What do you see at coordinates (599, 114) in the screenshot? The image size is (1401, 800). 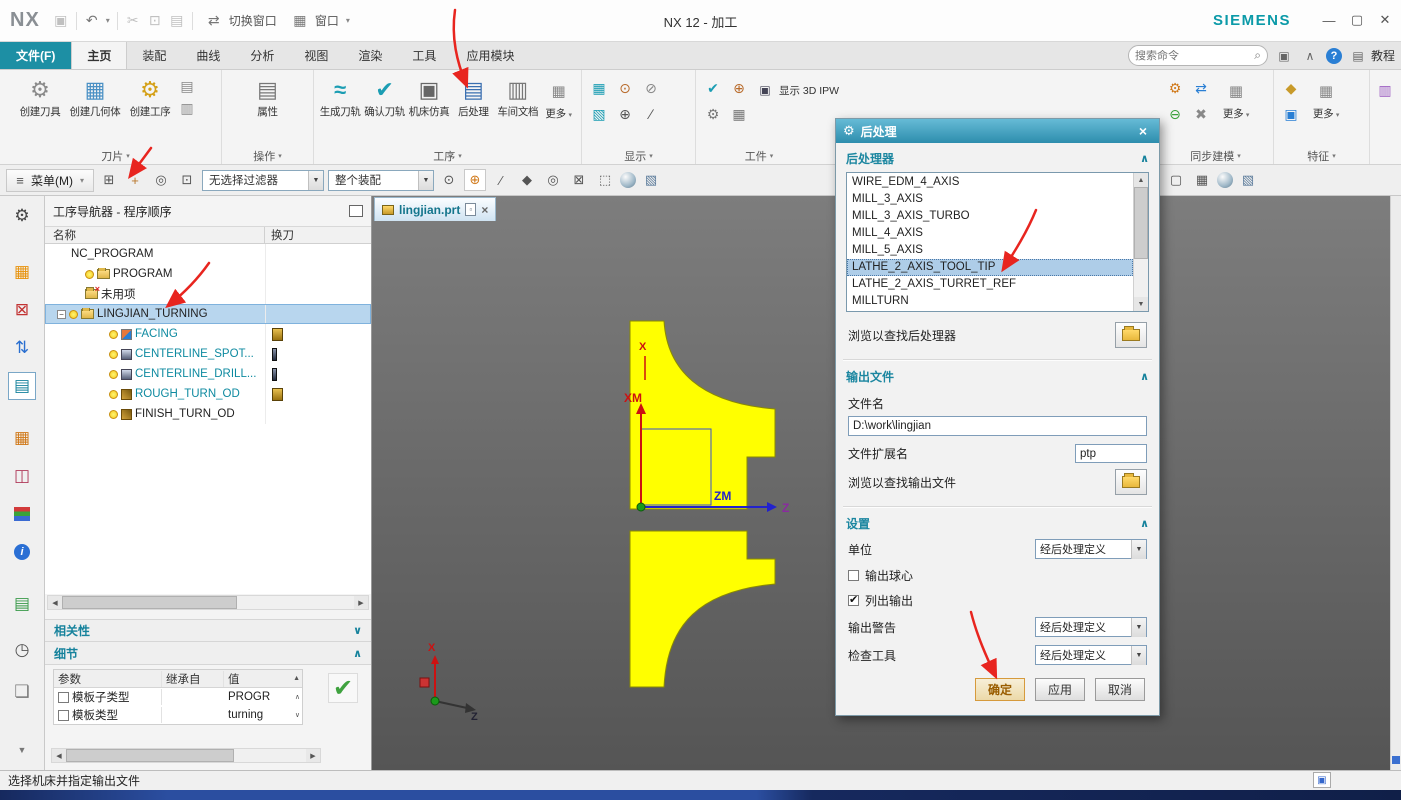 I see `display-layer-icon: ▧` at bounding box center [599, 114].